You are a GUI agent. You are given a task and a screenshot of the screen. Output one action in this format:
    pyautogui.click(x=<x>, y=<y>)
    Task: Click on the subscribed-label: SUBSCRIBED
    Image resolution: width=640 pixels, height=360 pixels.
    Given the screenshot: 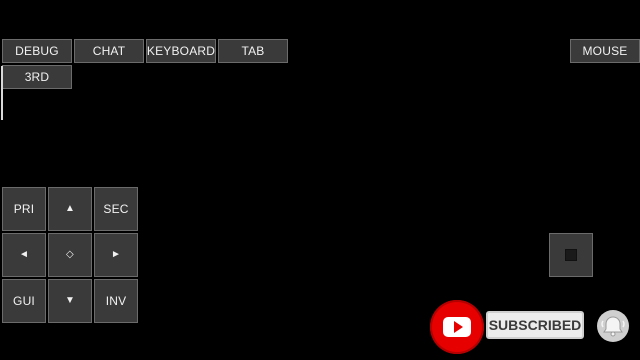 What is the action you would take?
    pyautogui.click(x=535, y=325)
    